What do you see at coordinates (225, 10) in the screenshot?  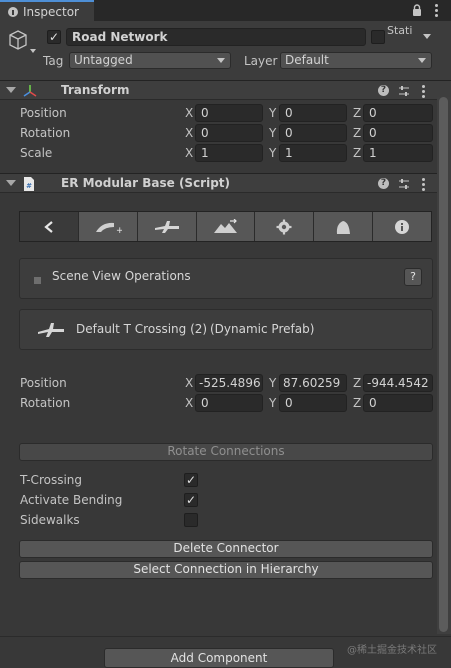 I see `inspector-tab-bar: Inspector` at bounding box center [225, 10].